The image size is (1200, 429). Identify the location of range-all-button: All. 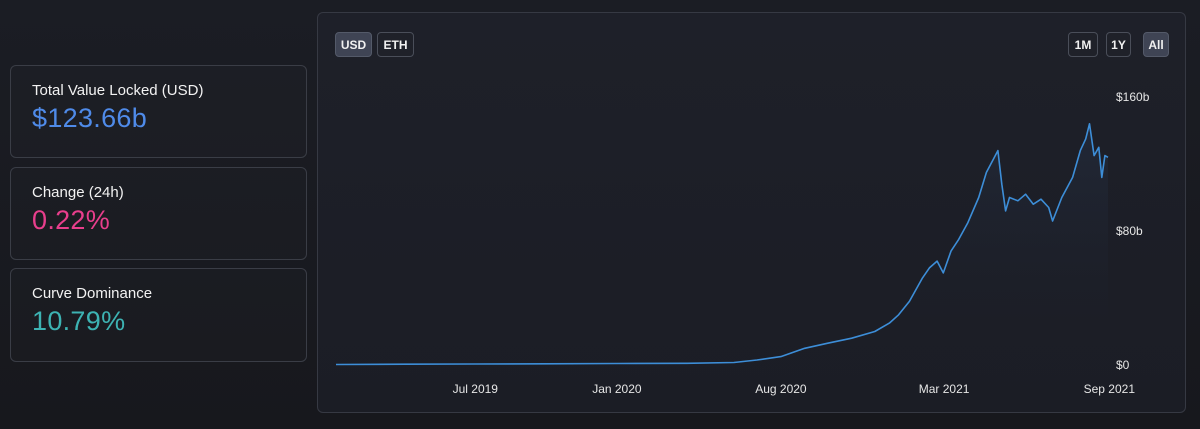
(1156, 44).